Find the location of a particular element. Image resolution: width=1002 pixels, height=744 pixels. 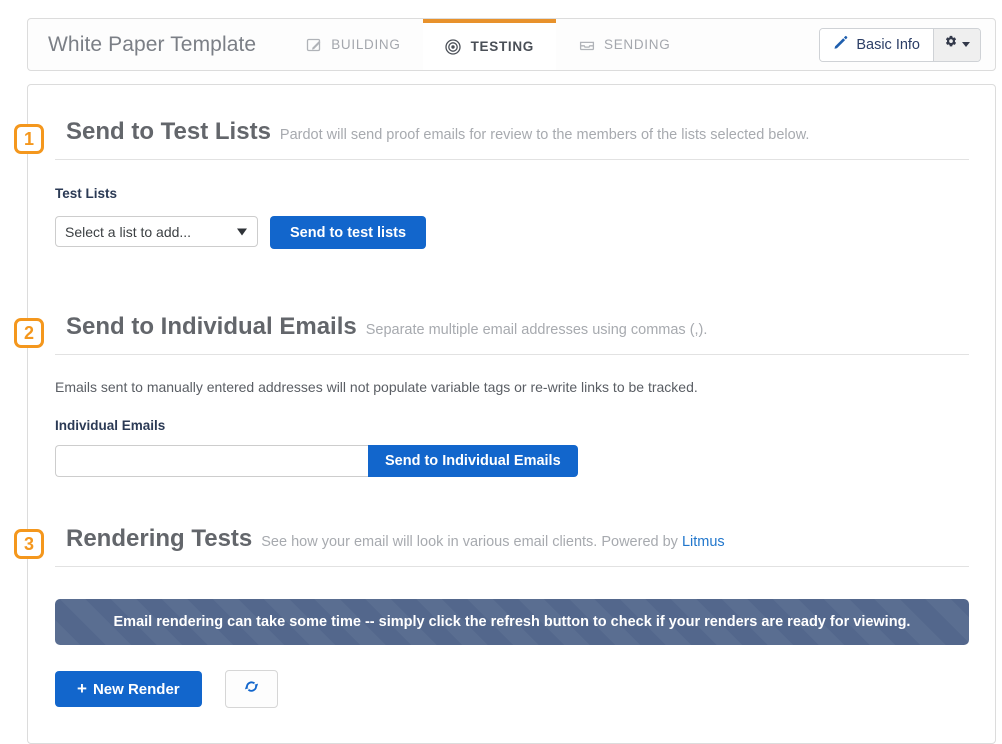

header-action-group: Basic Info is located at coordinates (900, 44).